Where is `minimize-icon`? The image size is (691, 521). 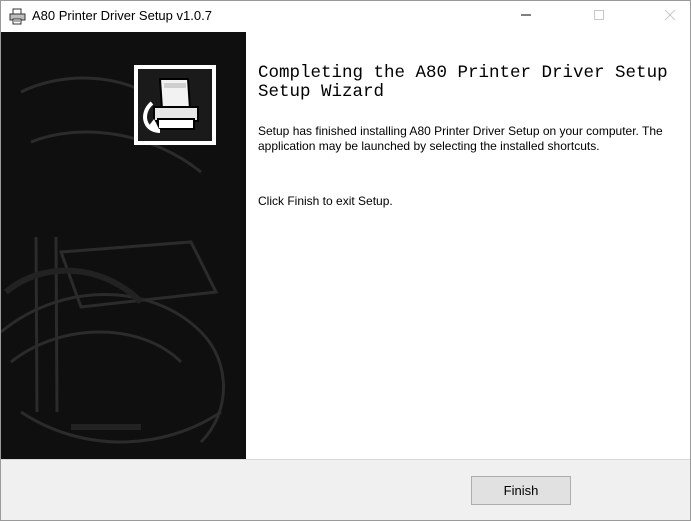 minimize-icon is located at coordinates (526, 17).